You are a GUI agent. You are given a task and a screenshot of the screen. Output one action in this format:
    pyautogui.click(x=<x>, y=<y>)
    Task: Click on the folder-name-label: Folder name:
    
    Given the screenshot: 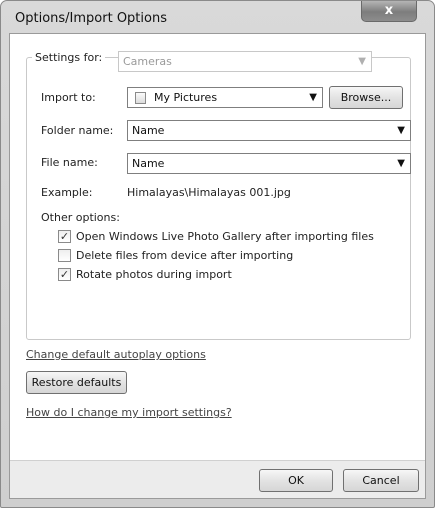 What is the action you would take?
    pyautogui.click(x=77, y=130)
    